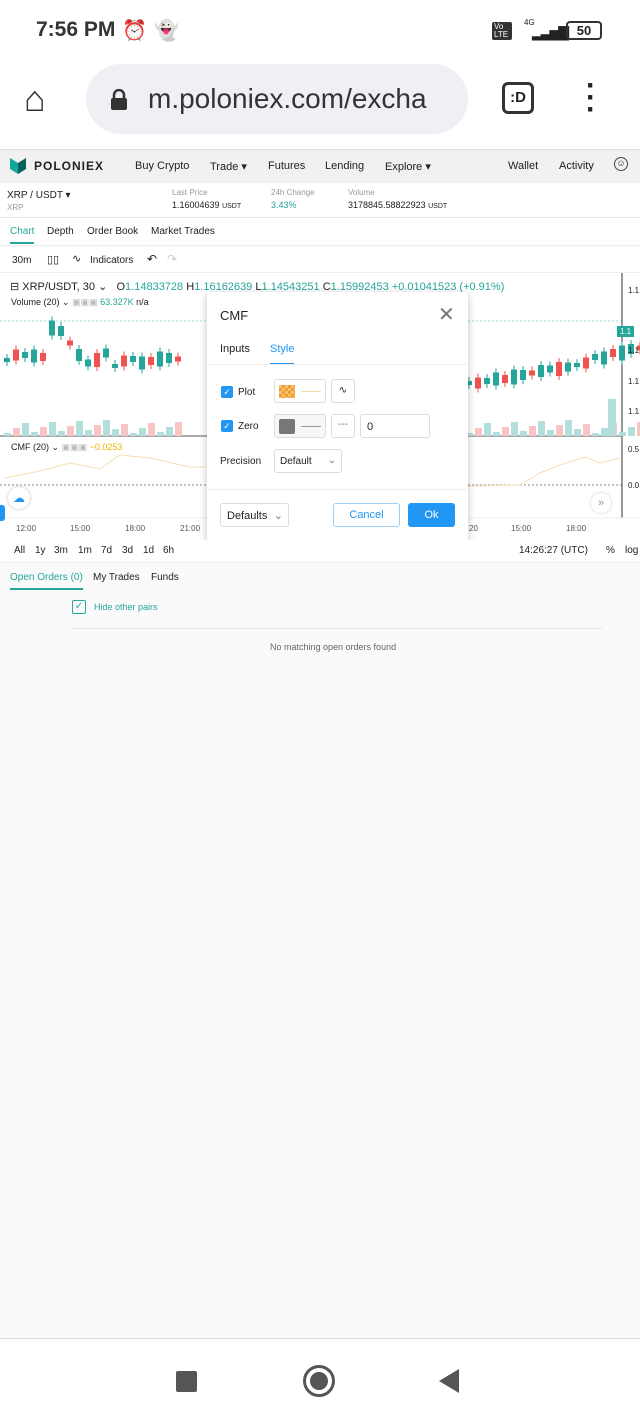 The height and width of the screenshot is (1422, 640). I want to click on hide-pairs-checkbox: ✓, so click(79, 607).